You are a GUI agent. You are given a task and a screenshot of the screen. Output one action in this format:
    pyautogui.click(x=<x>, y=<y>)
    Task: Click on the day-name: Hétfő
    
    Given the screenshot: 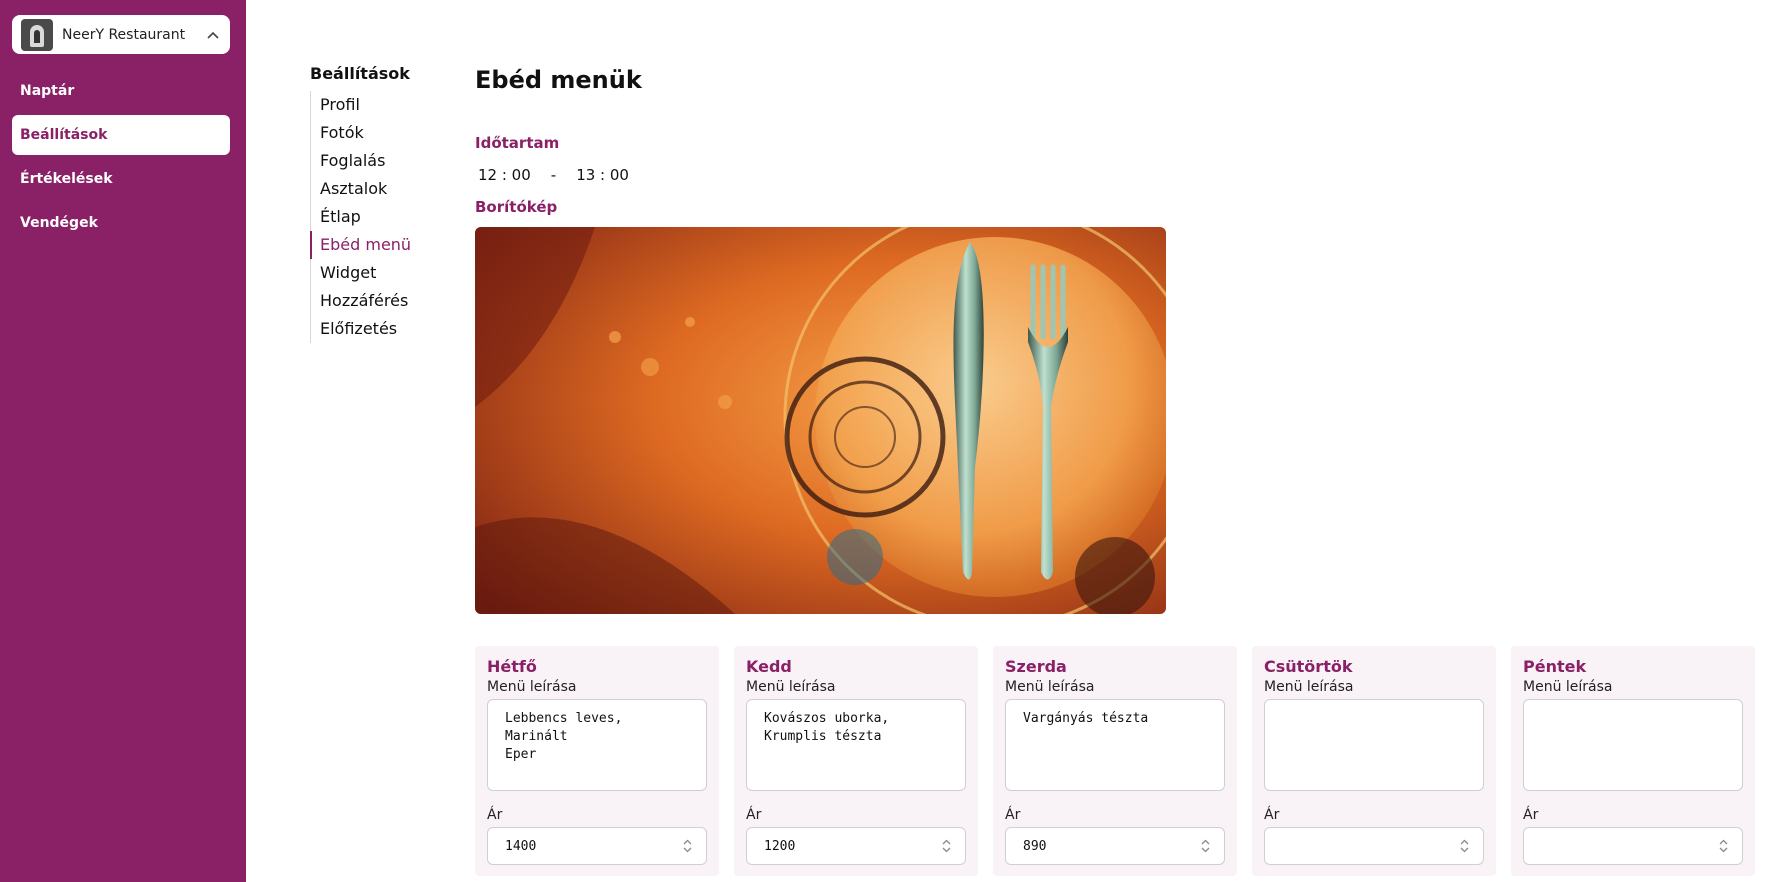 What is the action you would take?
    pyautogui.click(x=512, y=666)
    